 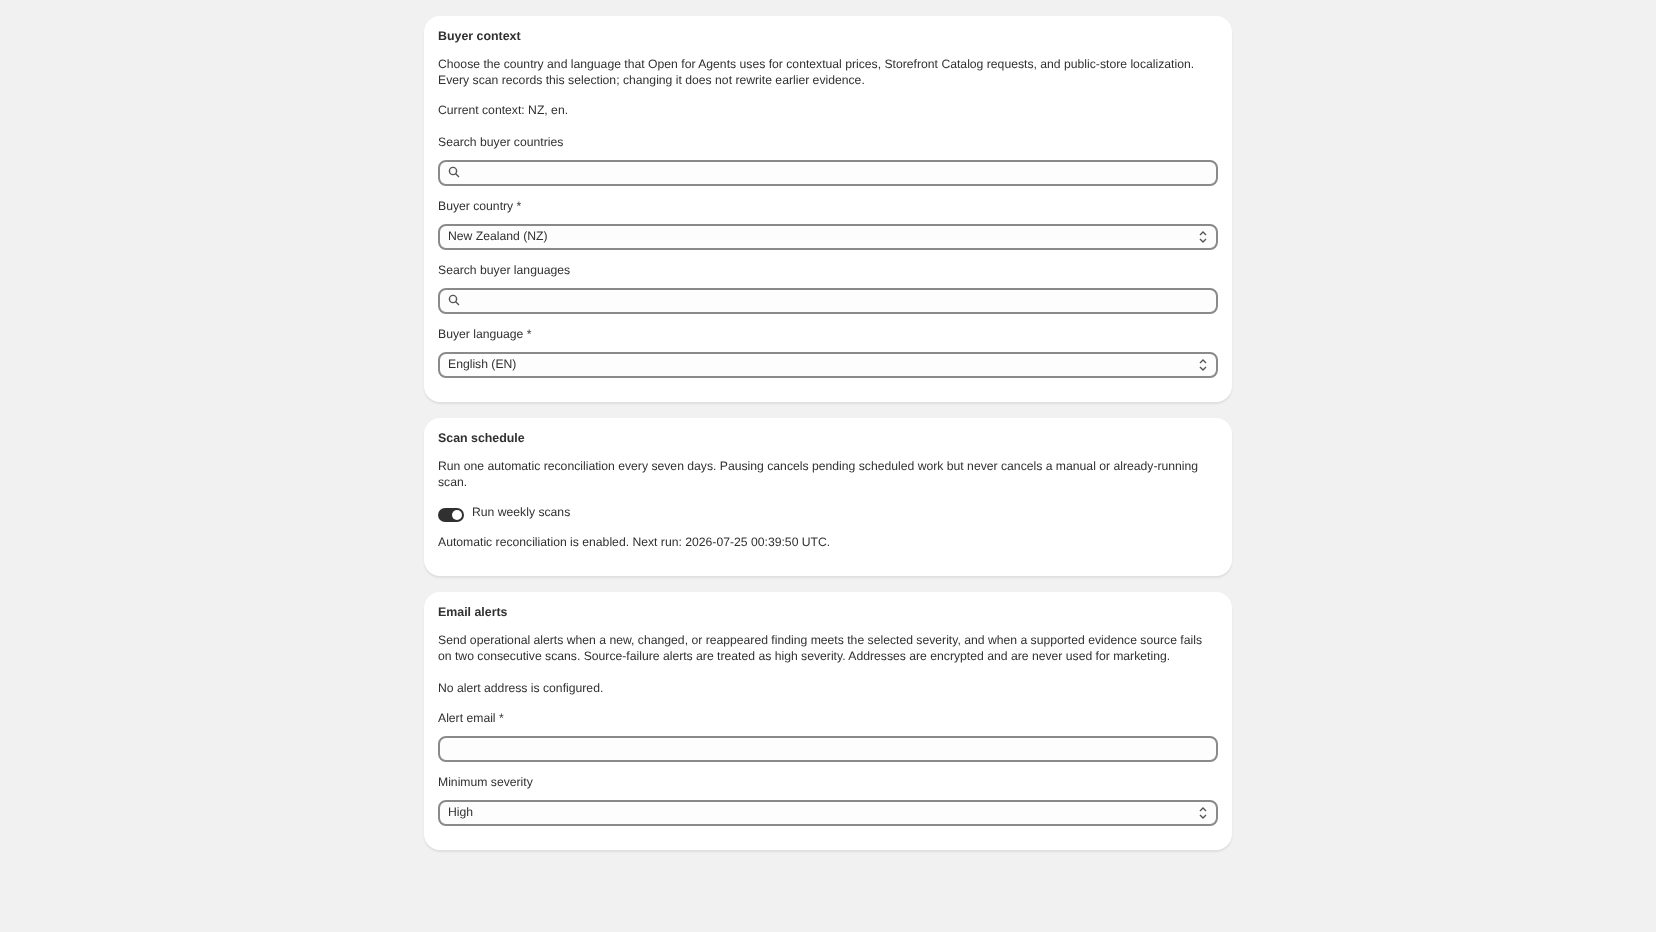 I want to click on toggle-switch, so click(x=451, y=514).